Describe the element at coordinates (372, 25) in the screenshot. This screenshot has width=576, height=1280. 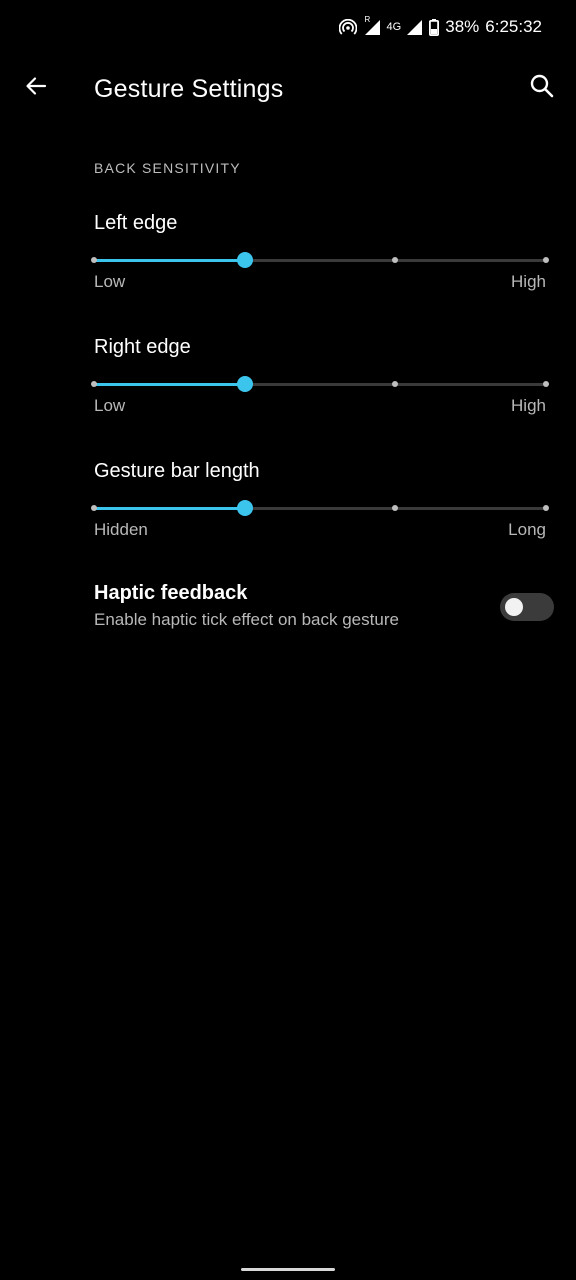
I see `signal-roaming-icon: R` at that location.